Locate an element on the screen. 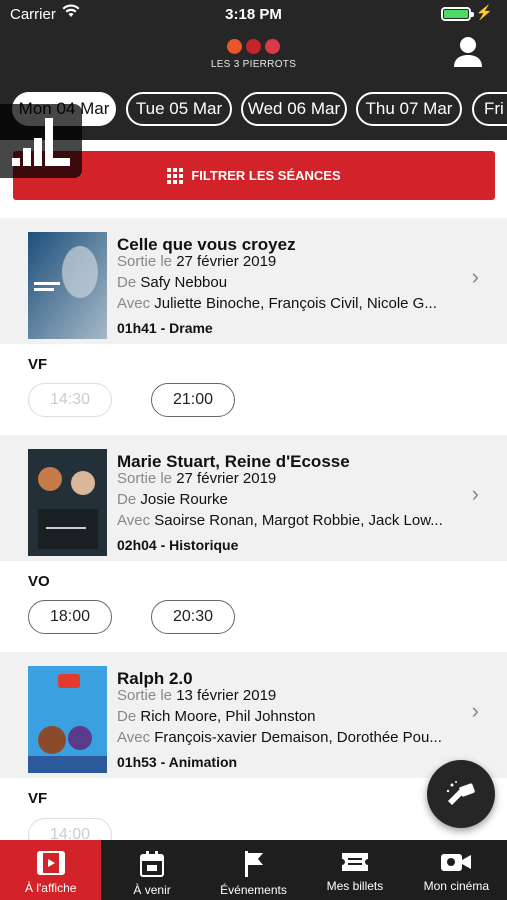 The height and width of the screenshot is (900, 507). showtime-button: 21:00 is located at coordinates (193, 400).